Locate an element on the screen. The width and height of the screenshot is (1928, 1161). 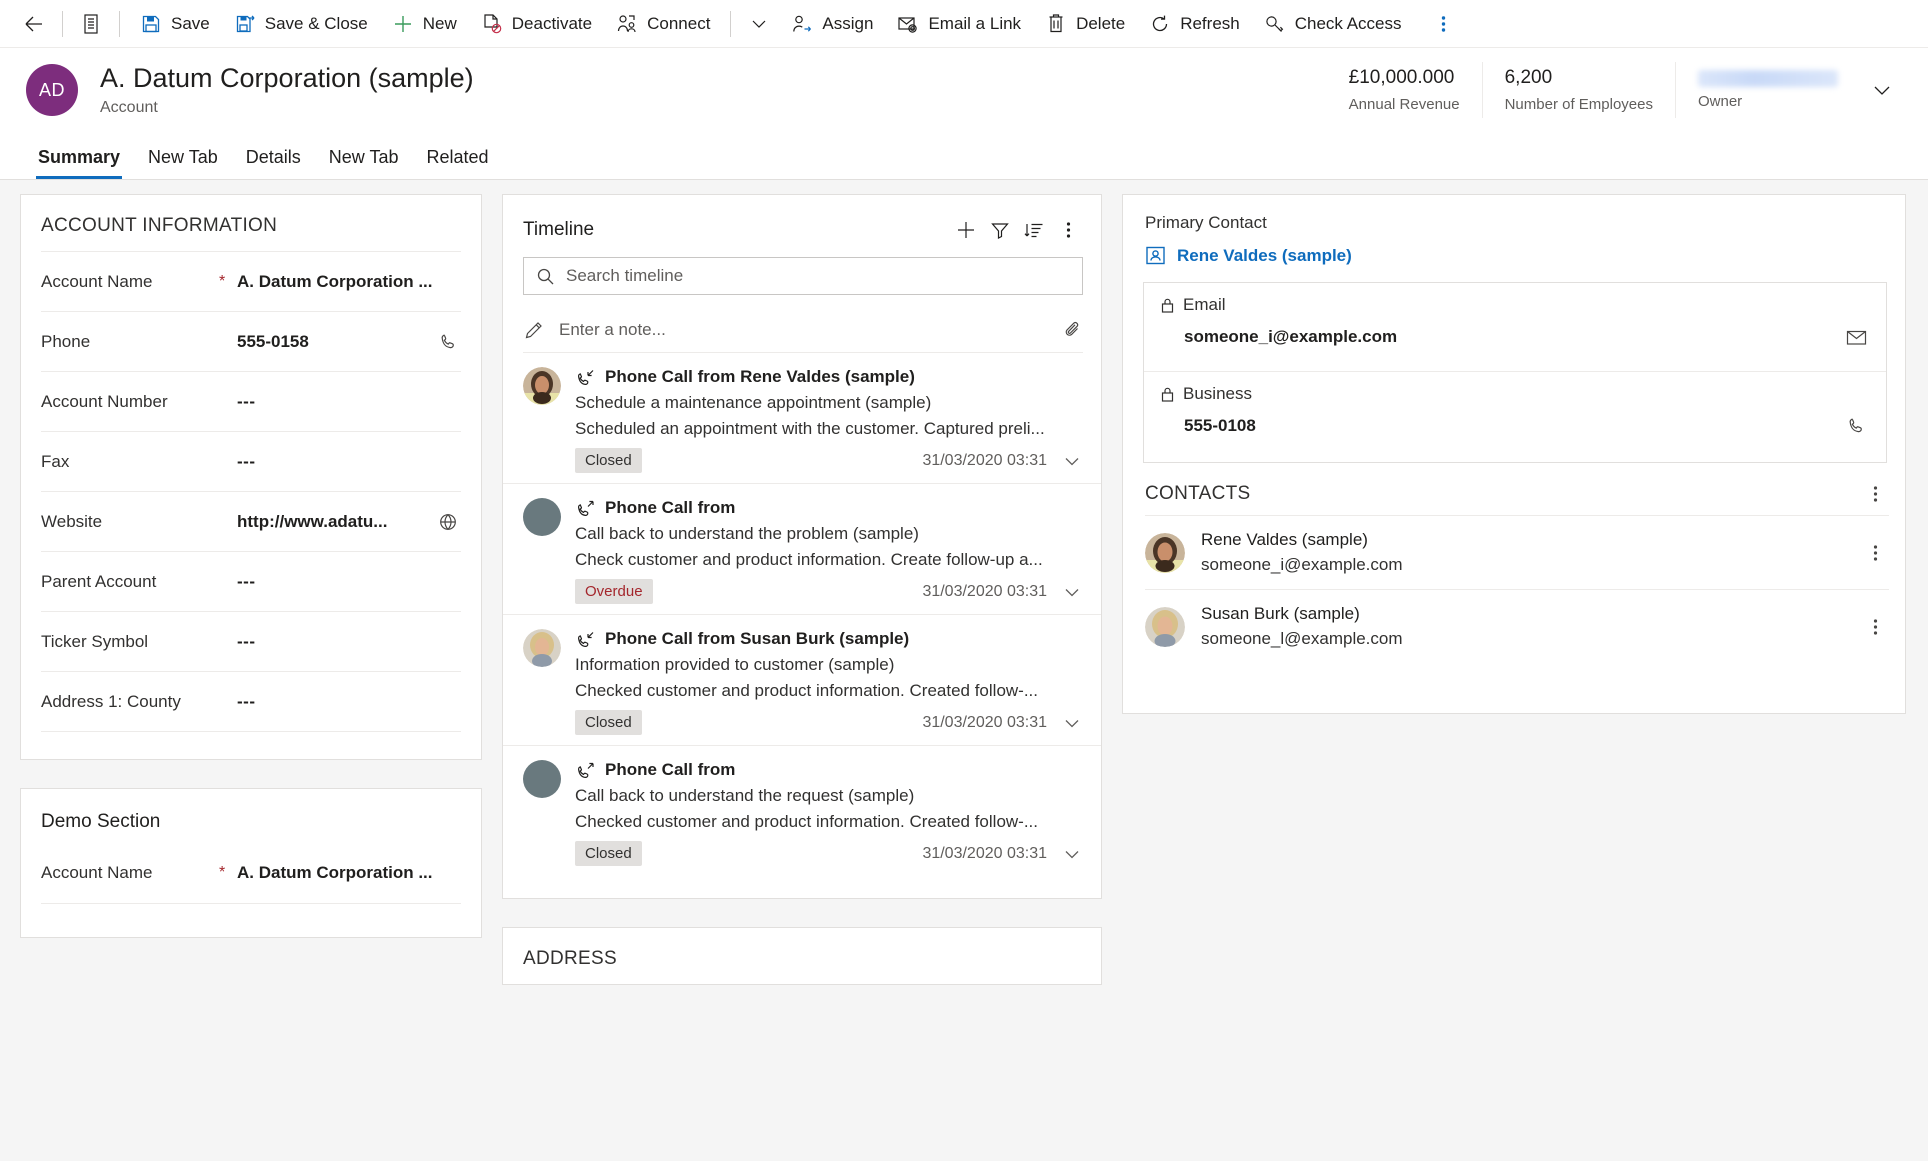
contact-email-label: Email is located at coordinates (1204, 304).